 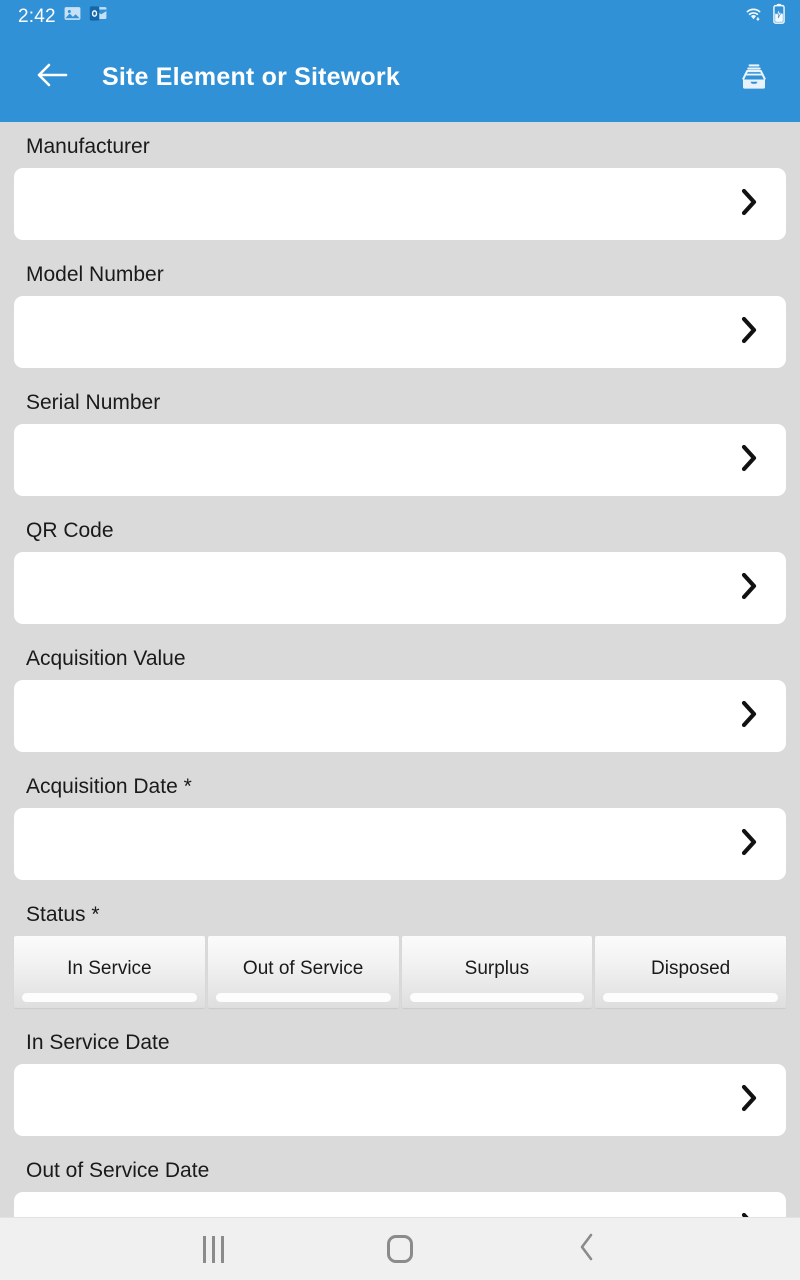 I want to click on status-option-disposed: Disposed, so click(x=690, y=972).